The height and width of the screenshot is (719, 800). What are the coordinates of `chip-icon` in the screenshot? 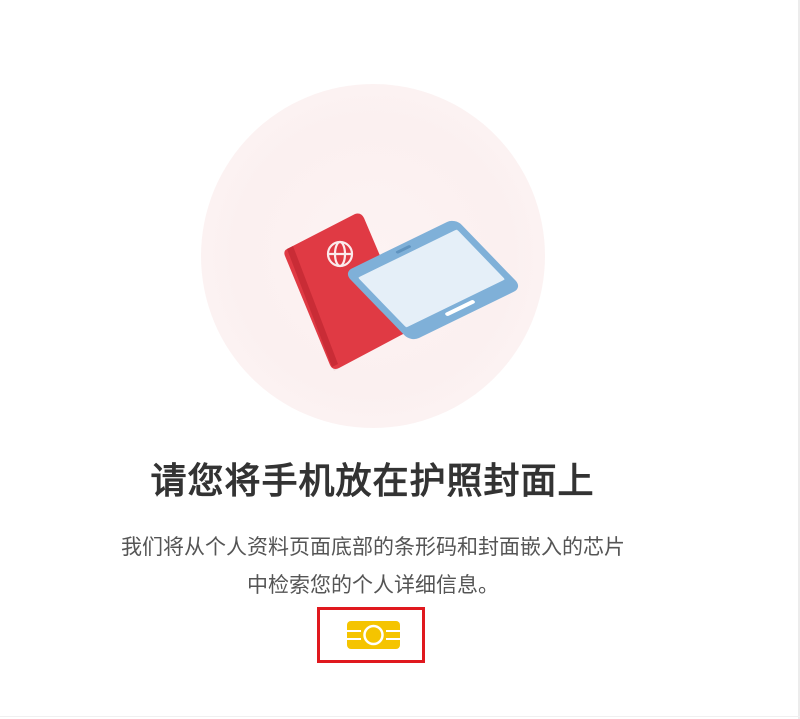 It's located at (373, 635).